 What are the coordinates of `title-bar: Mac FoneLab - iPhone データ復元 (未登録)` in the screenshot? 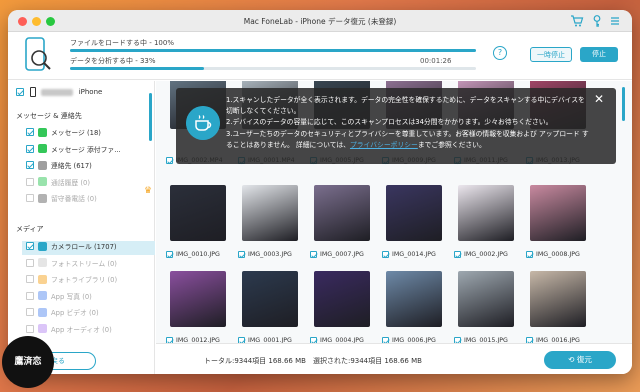 It's located at (320, 21).